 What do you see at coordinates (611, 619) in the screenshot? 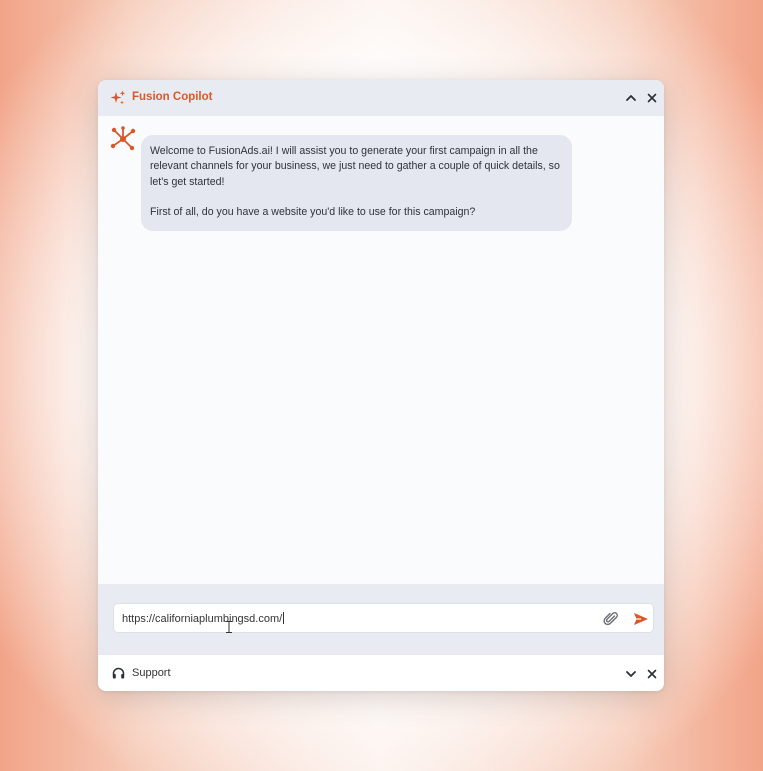
I see `paperclip-icon` at bounding box center [611, 619].